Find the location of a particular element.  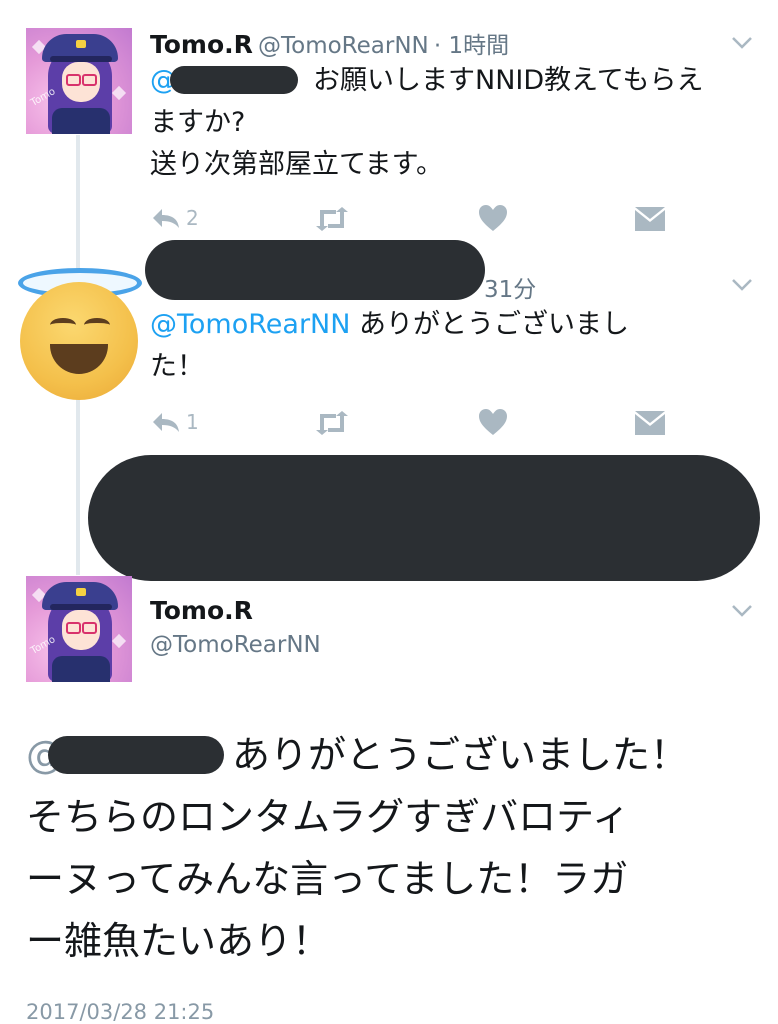

mention: @TomoRearNN is located at coordinates (250, 324).